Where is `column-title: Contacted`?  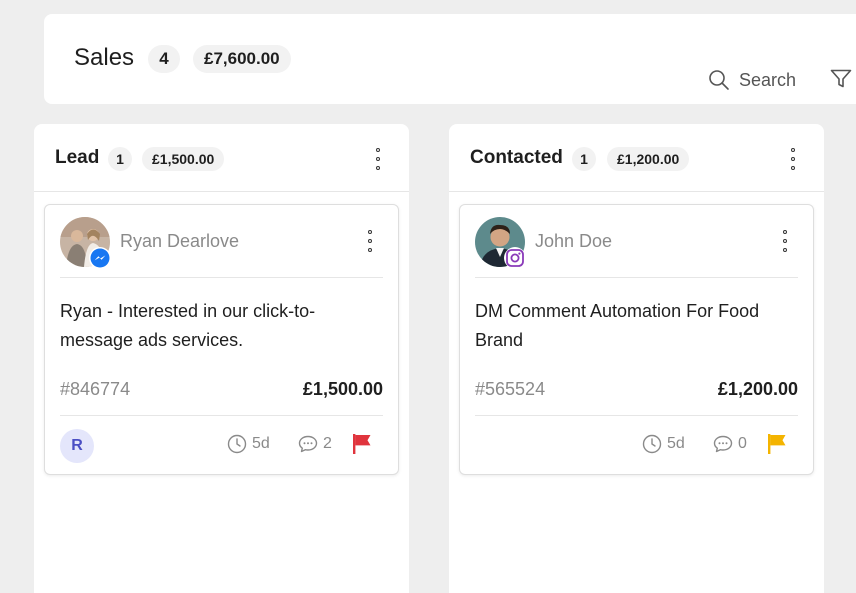 column-title: Contacted is located at coordinates (516, 157).